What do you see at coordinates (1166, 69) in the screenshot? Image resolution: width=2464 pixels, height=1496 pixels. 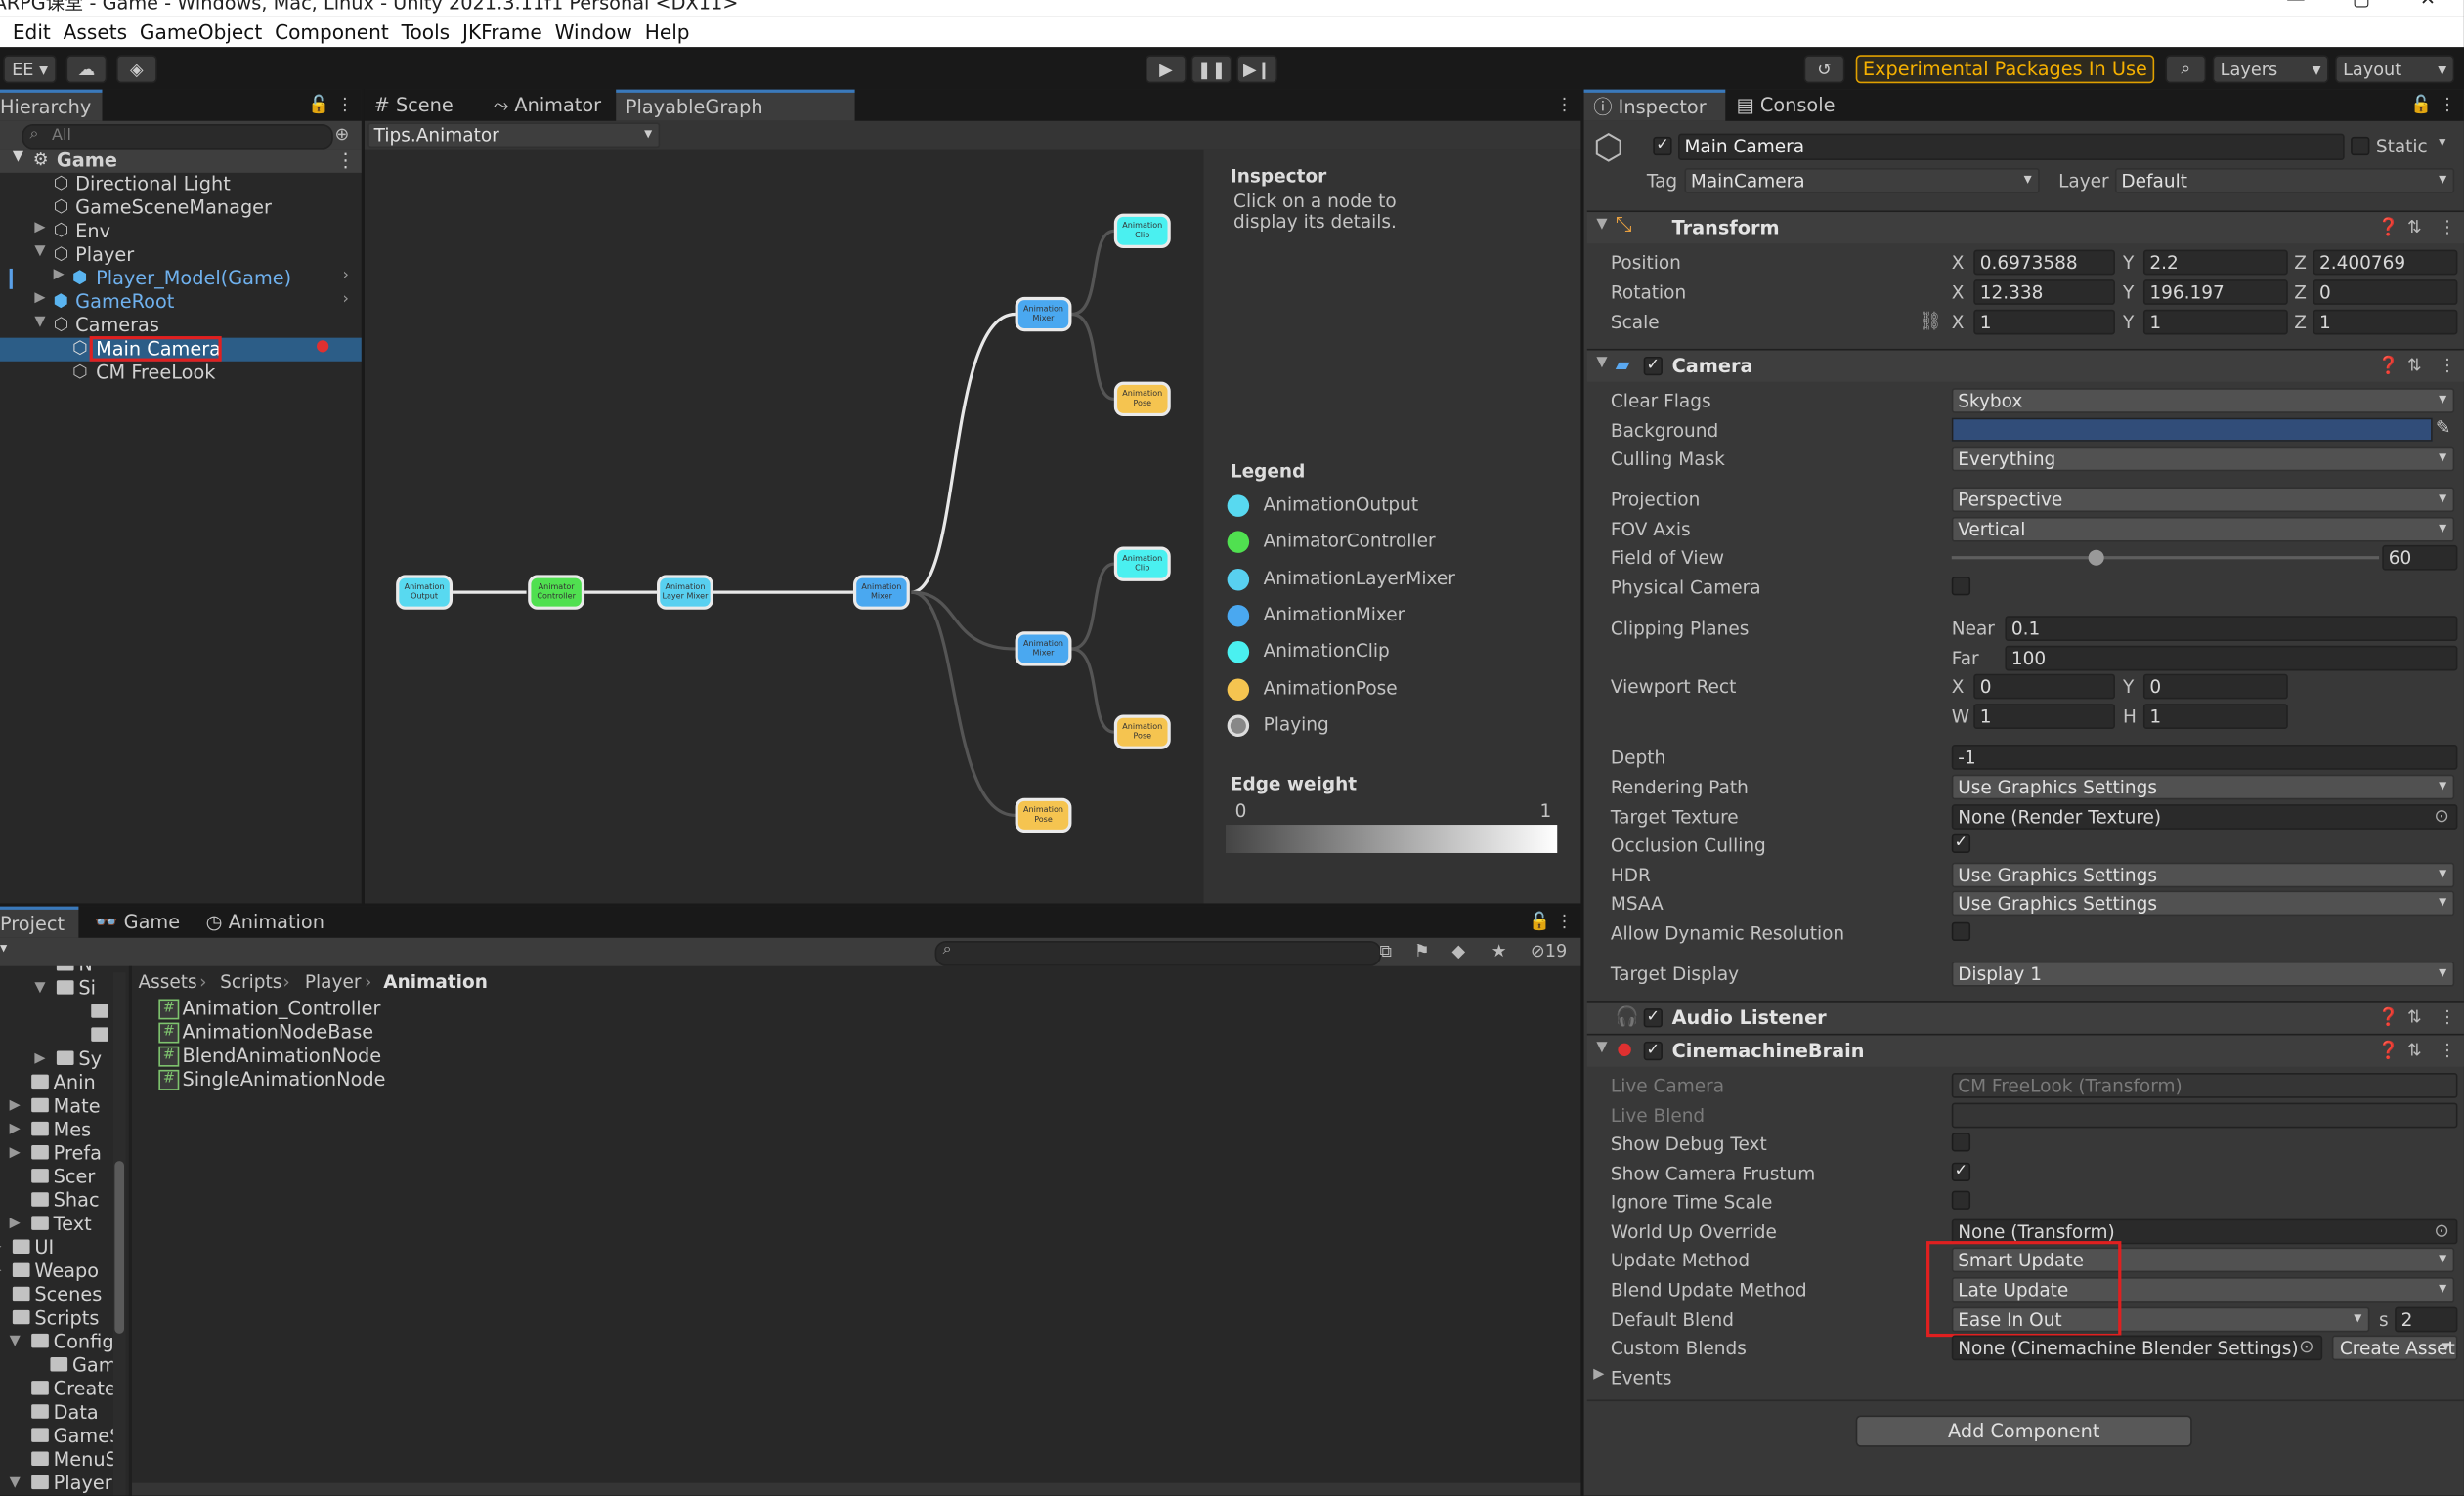 I see `play-button: ▶` at bounding box center [1166, 69].